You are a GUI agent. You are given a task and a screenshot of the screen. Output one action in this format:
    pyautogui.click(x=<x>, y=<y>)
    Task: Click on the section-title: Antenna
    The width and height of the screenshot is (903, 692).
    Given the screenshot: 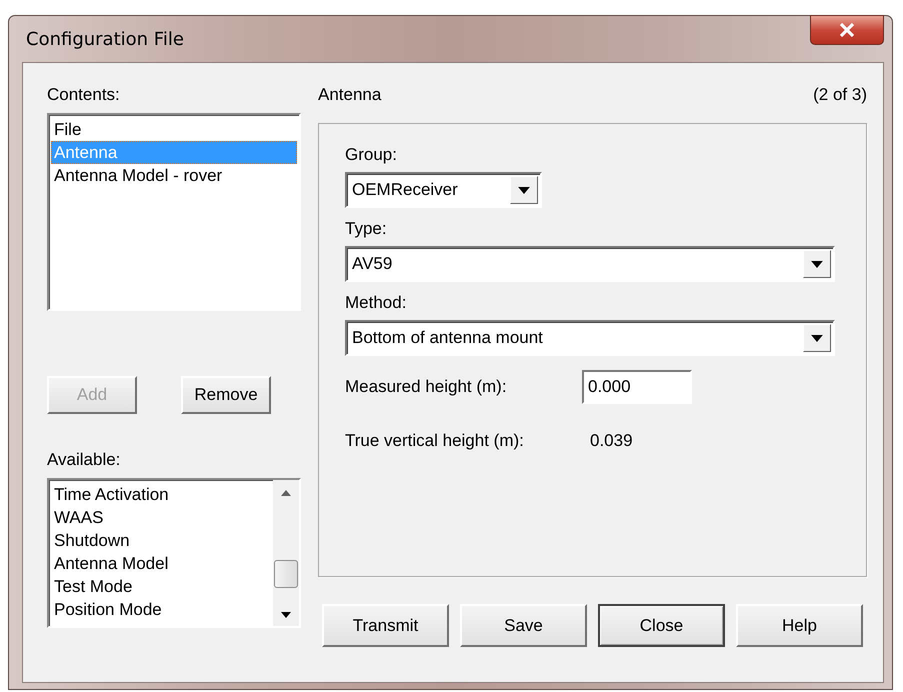 What is the action you would take?
    pyautogui.click(x=350, y=95)
    